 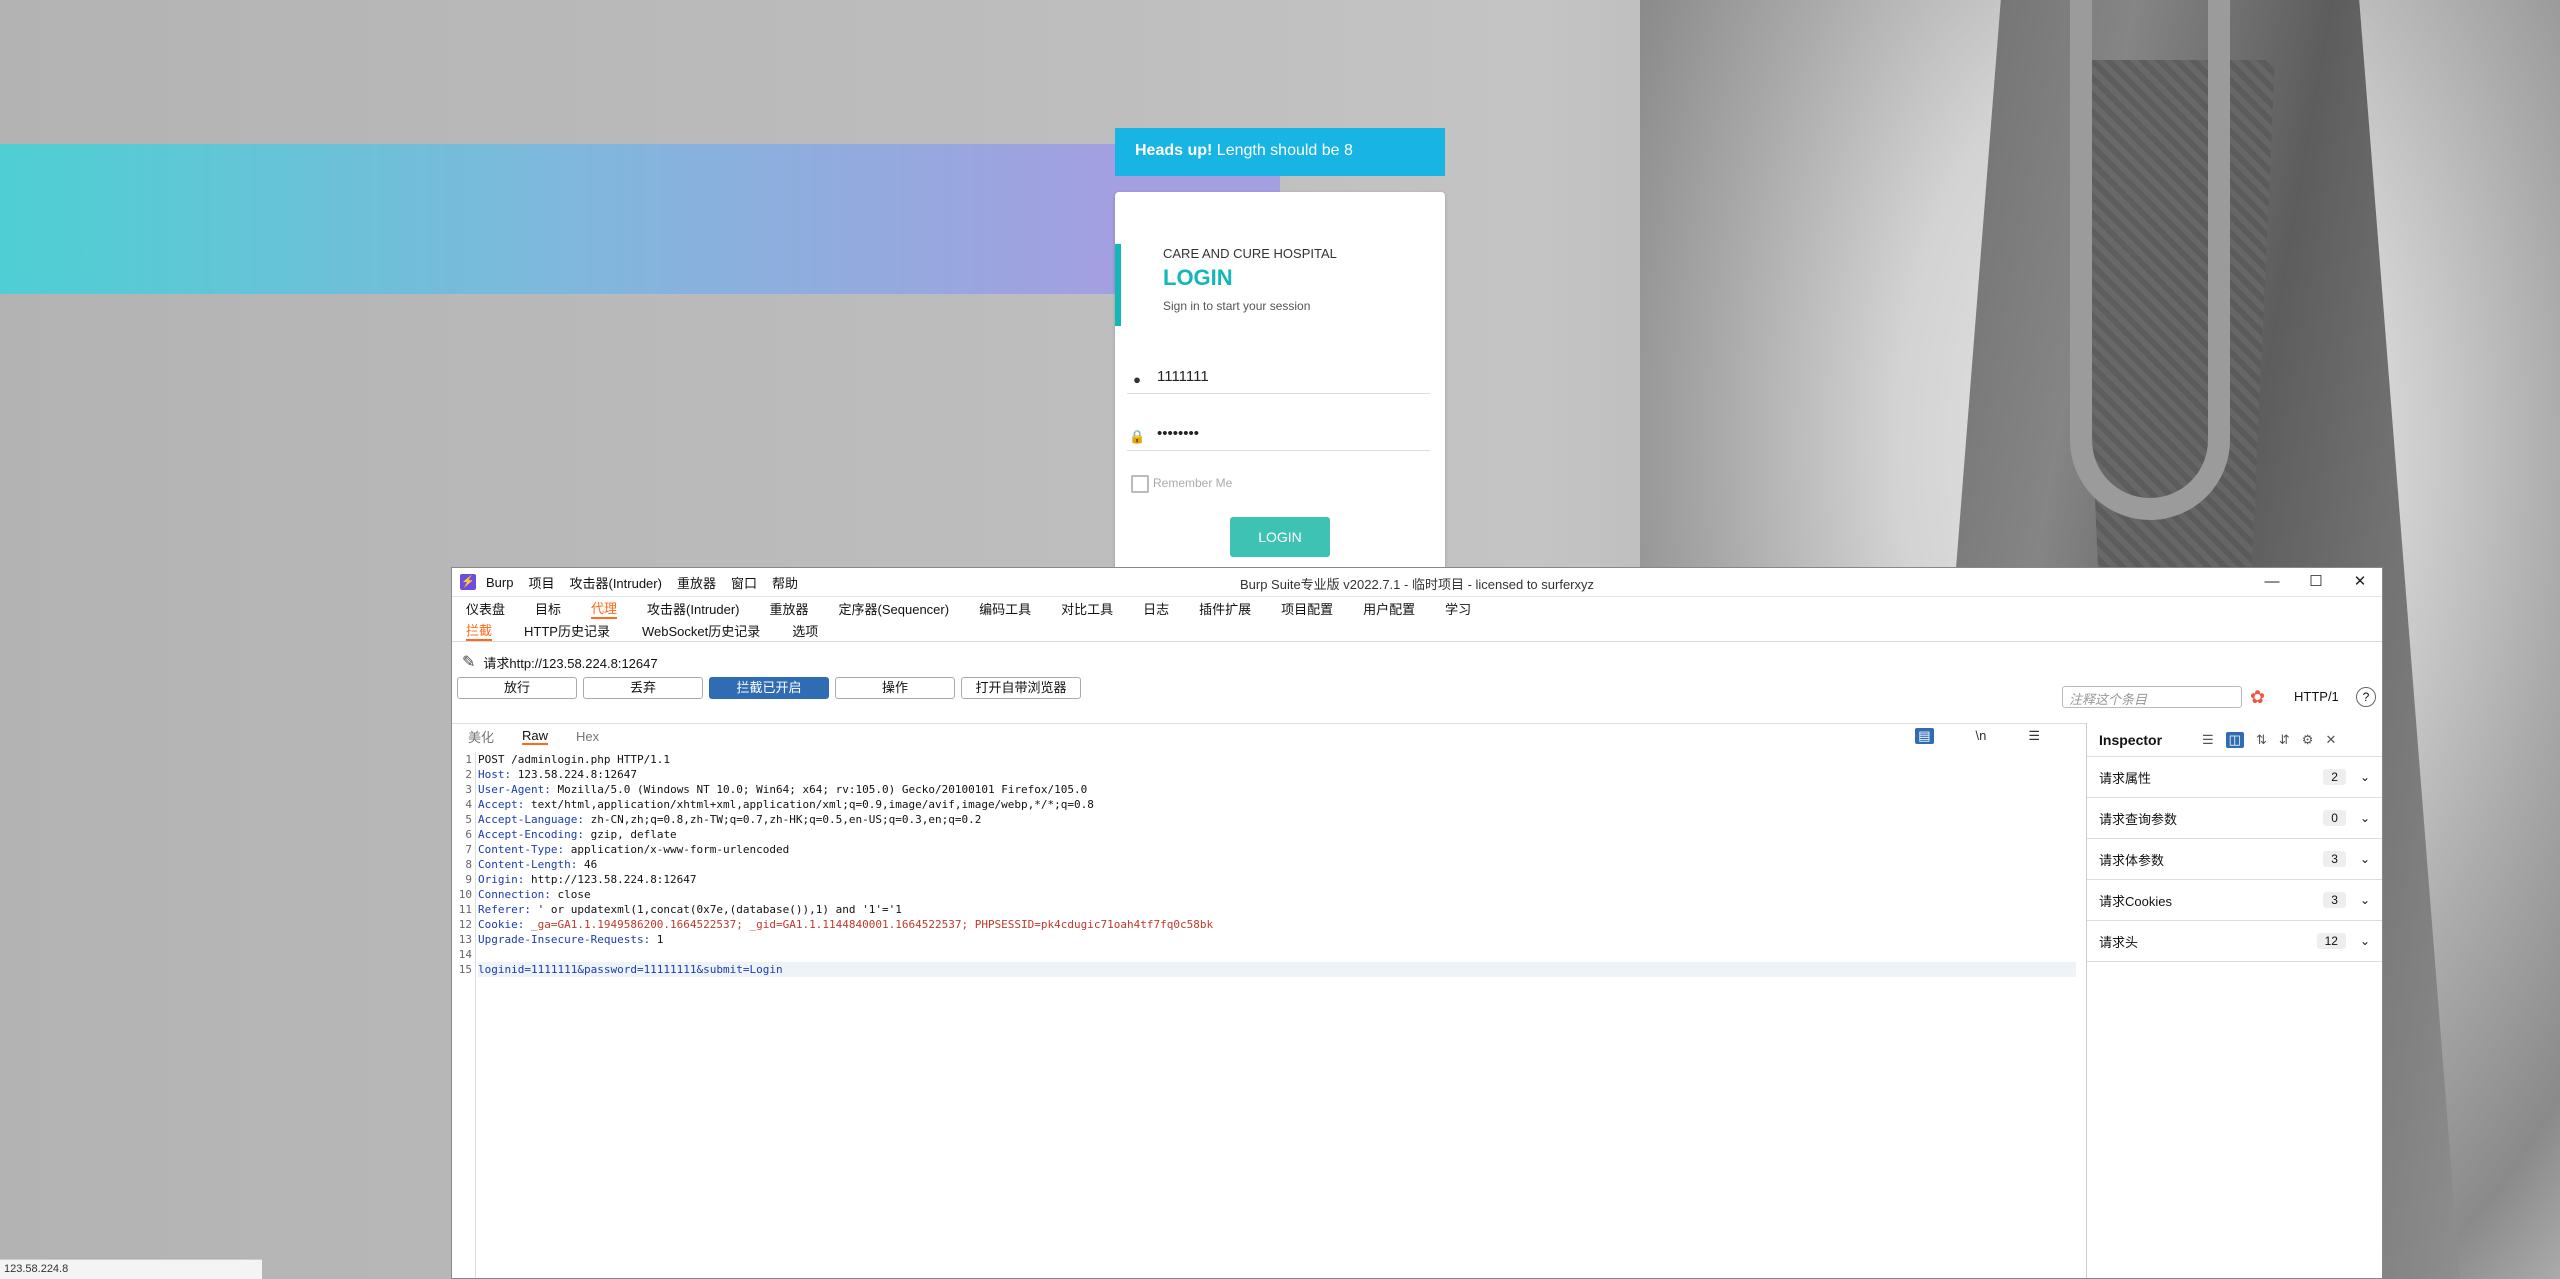 What do you see at coordinates (2234, 777) in the screenshot?
I see `inspector-section: 请求属性 2 ⌄` at bounding box center [2234, 777].